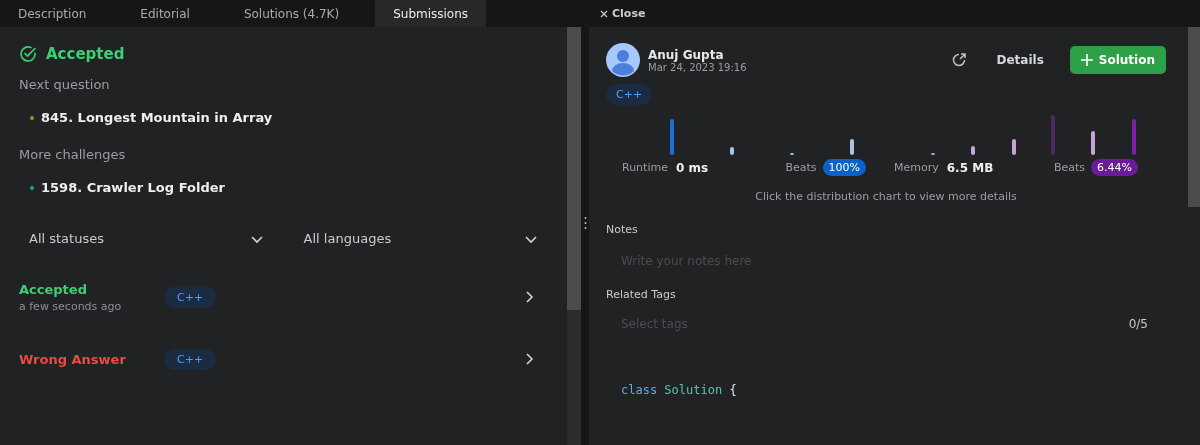 Image resolution: width=1200 pixels, height=445 pixels. I want to click on author-name: Anuj Gupta, so click(697, 54).